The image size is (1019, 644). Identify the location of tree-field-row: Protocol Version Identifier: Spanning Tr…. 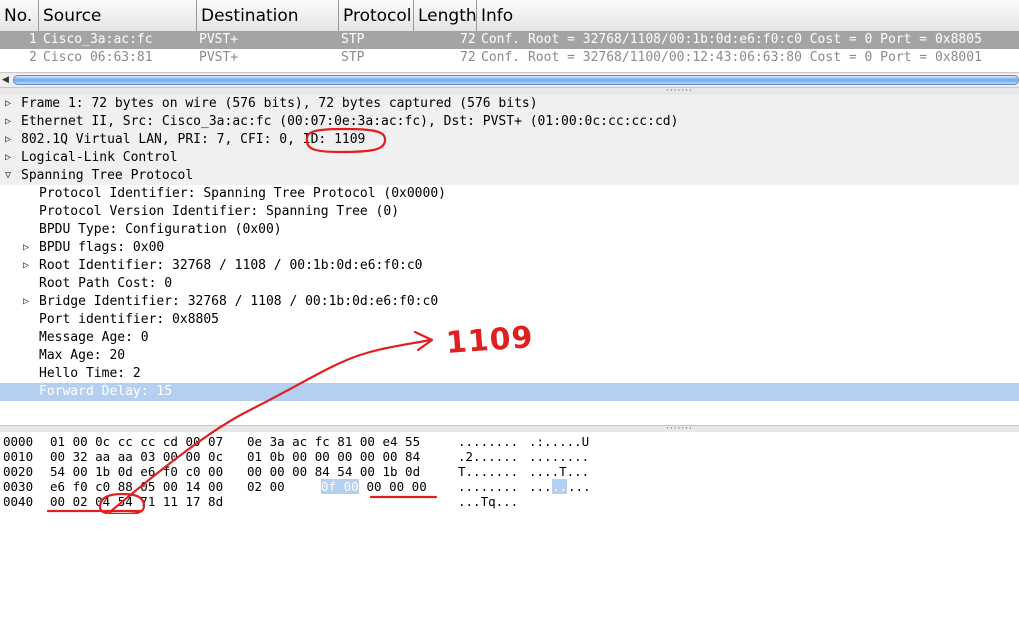
(509, 212).